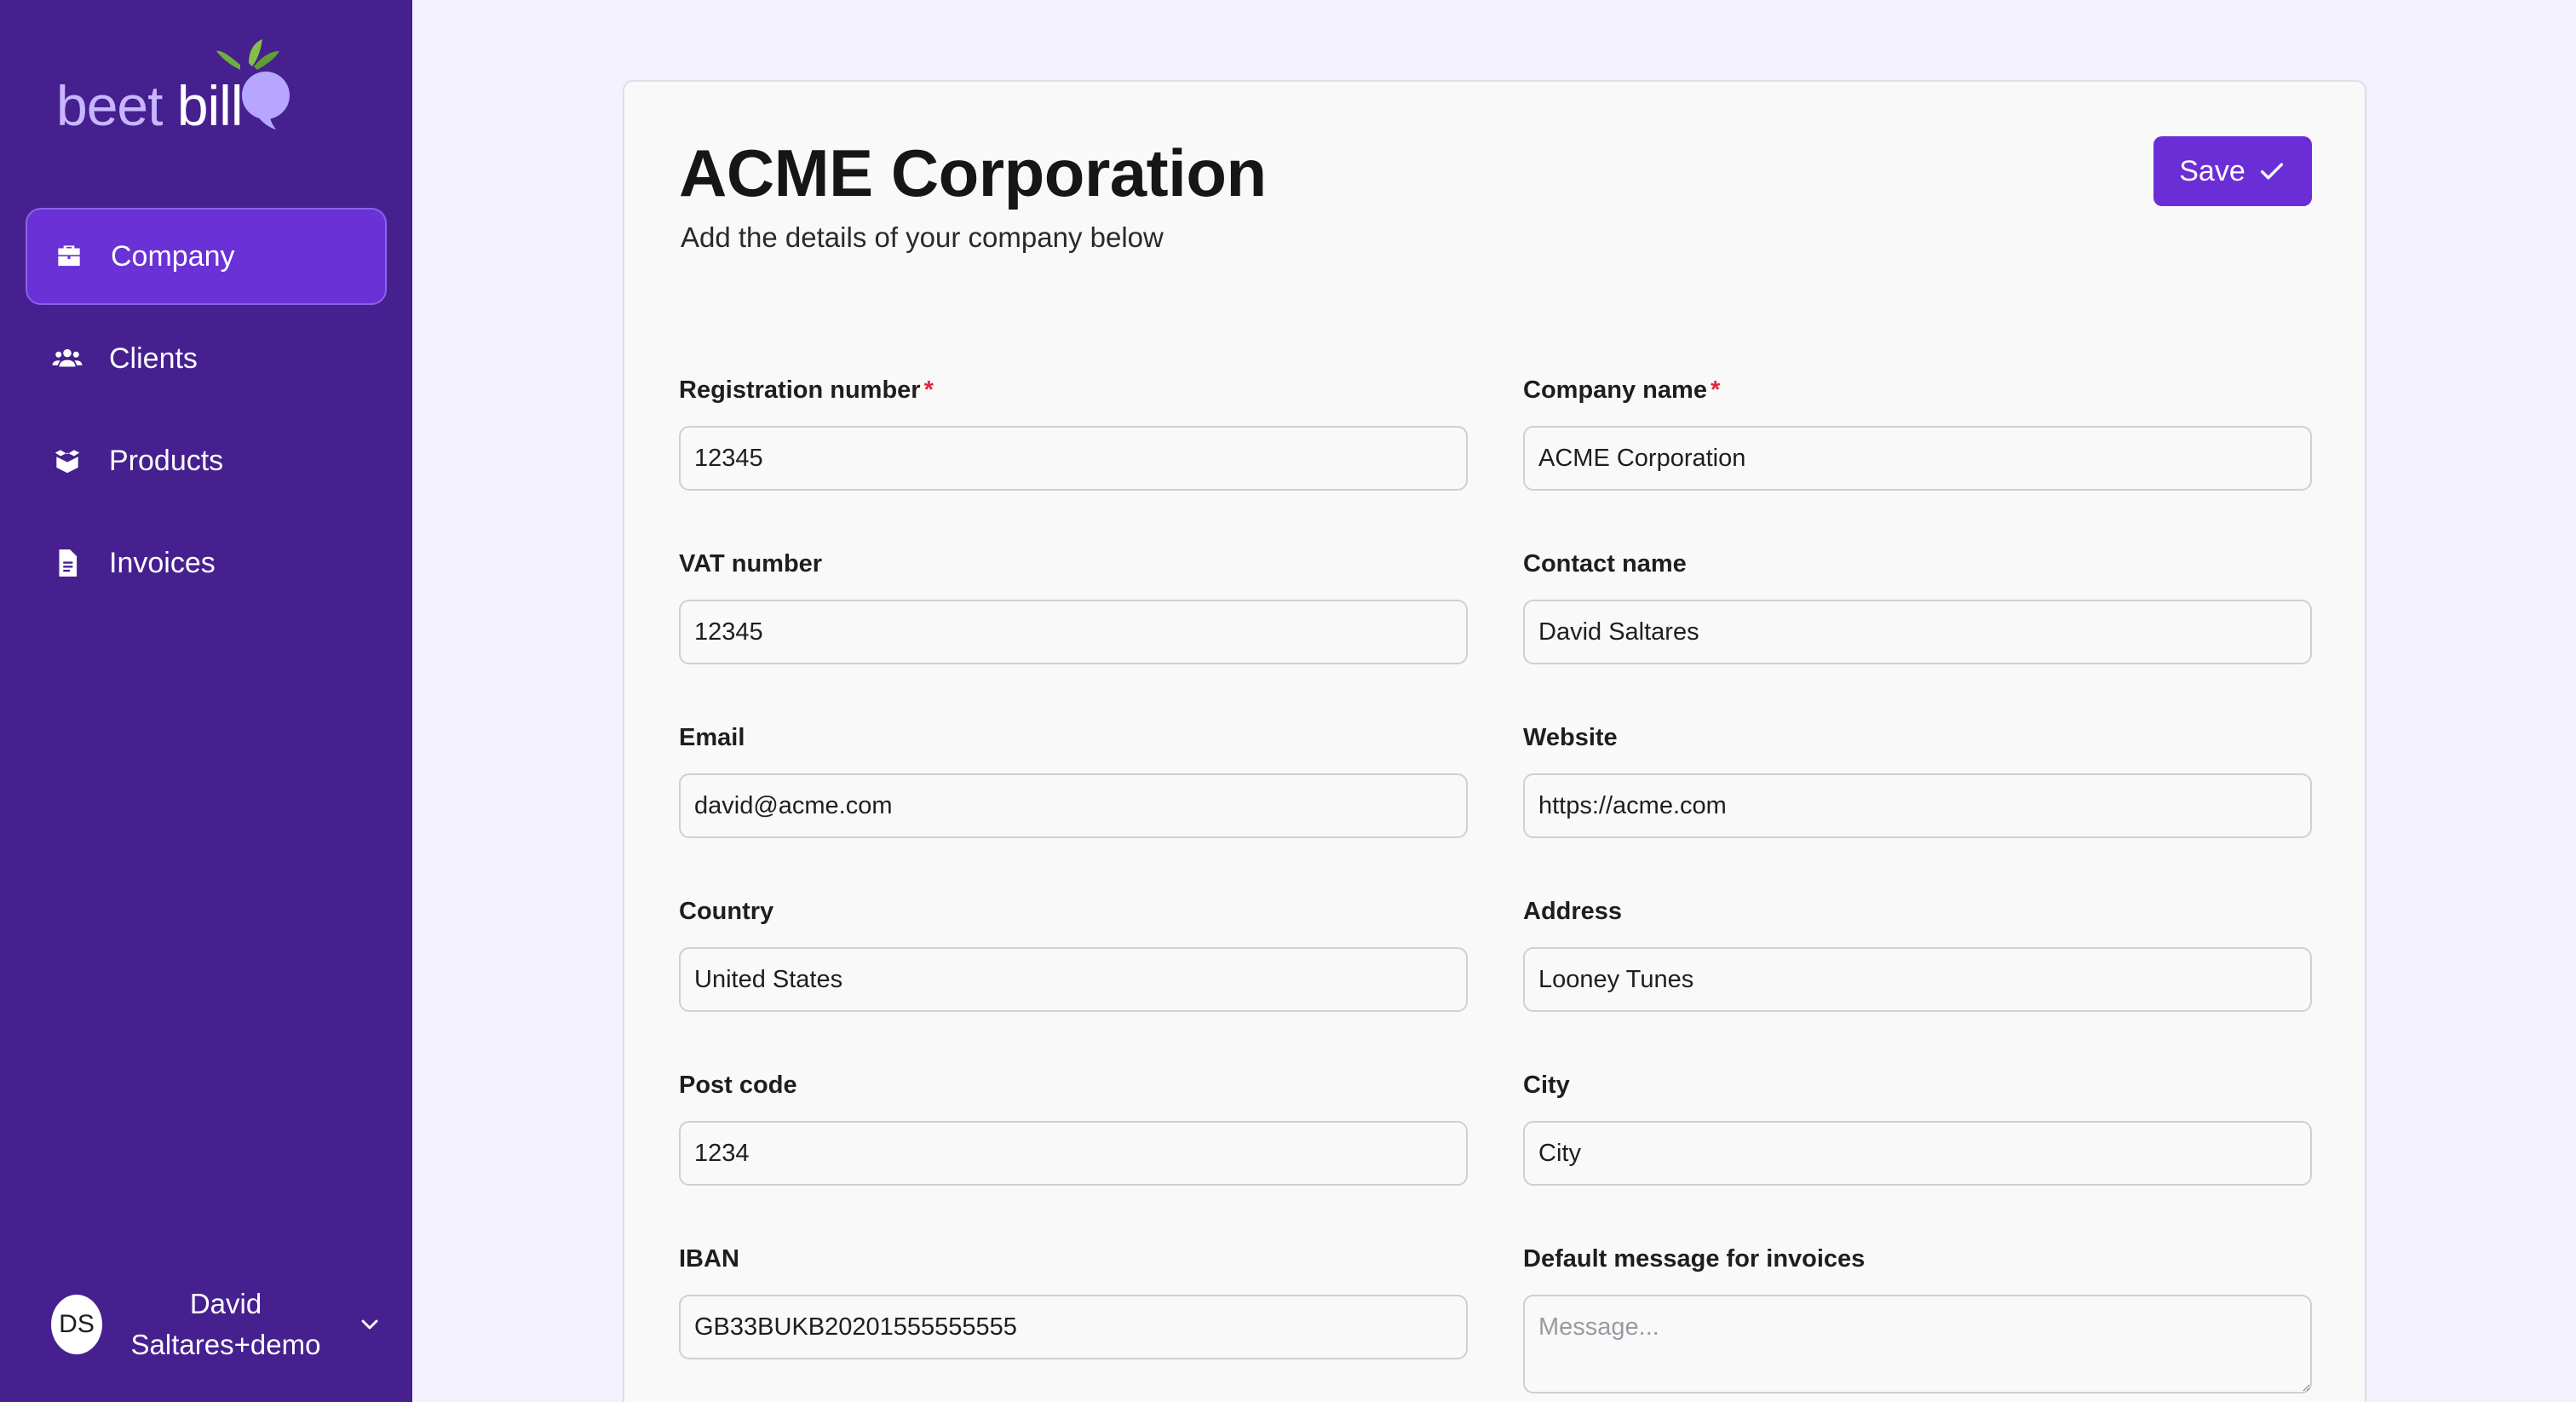  Describe the element at coordinates (167, 460) in the screenshot. I see `sidebar-item-label: Products` at that location.